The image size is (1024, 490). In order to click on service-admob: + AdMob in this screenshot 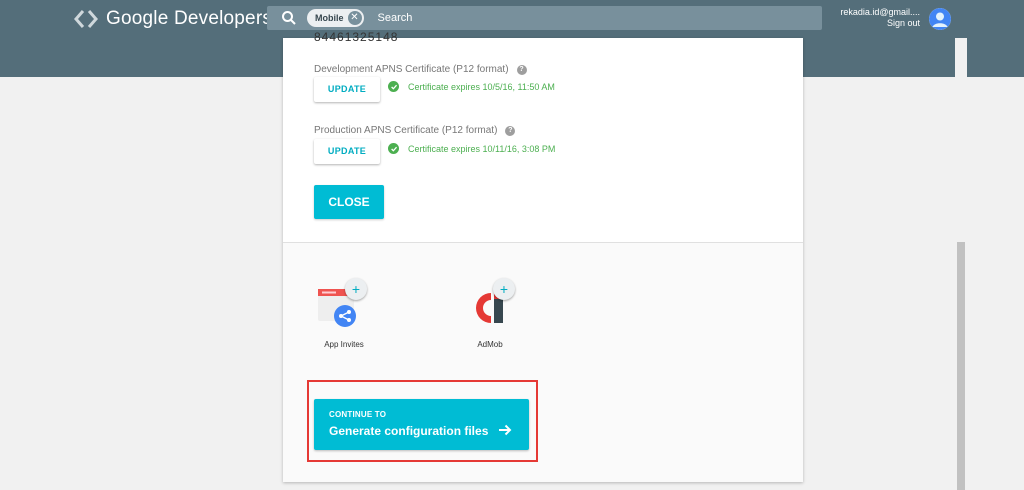, I will do `click(491, 313)`.